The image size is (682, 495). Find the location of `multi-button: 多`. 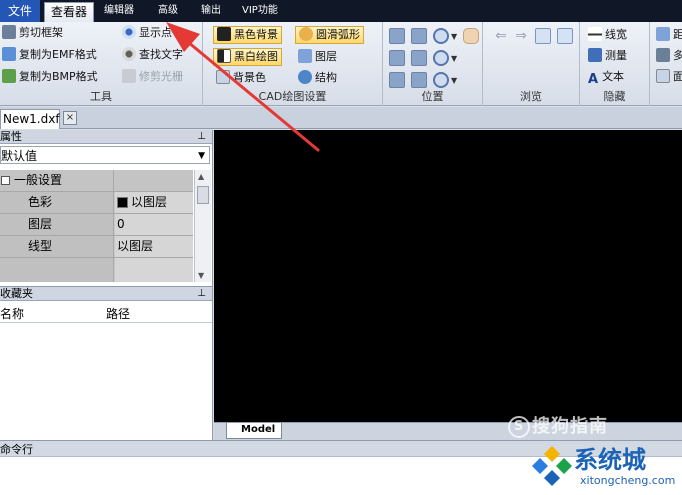

multi-button: 多 is located at coordinates (669, 56).